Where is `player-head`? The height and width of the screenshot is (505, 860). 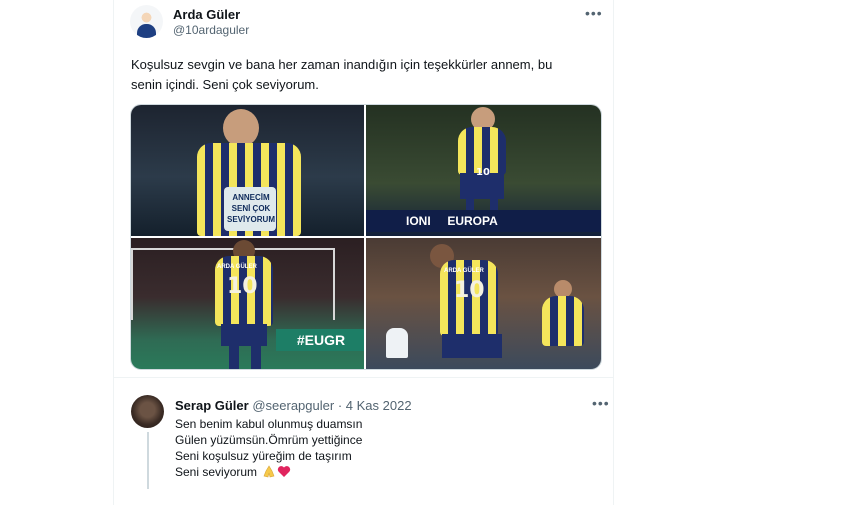
player-head is located at coordinates (241, 128).